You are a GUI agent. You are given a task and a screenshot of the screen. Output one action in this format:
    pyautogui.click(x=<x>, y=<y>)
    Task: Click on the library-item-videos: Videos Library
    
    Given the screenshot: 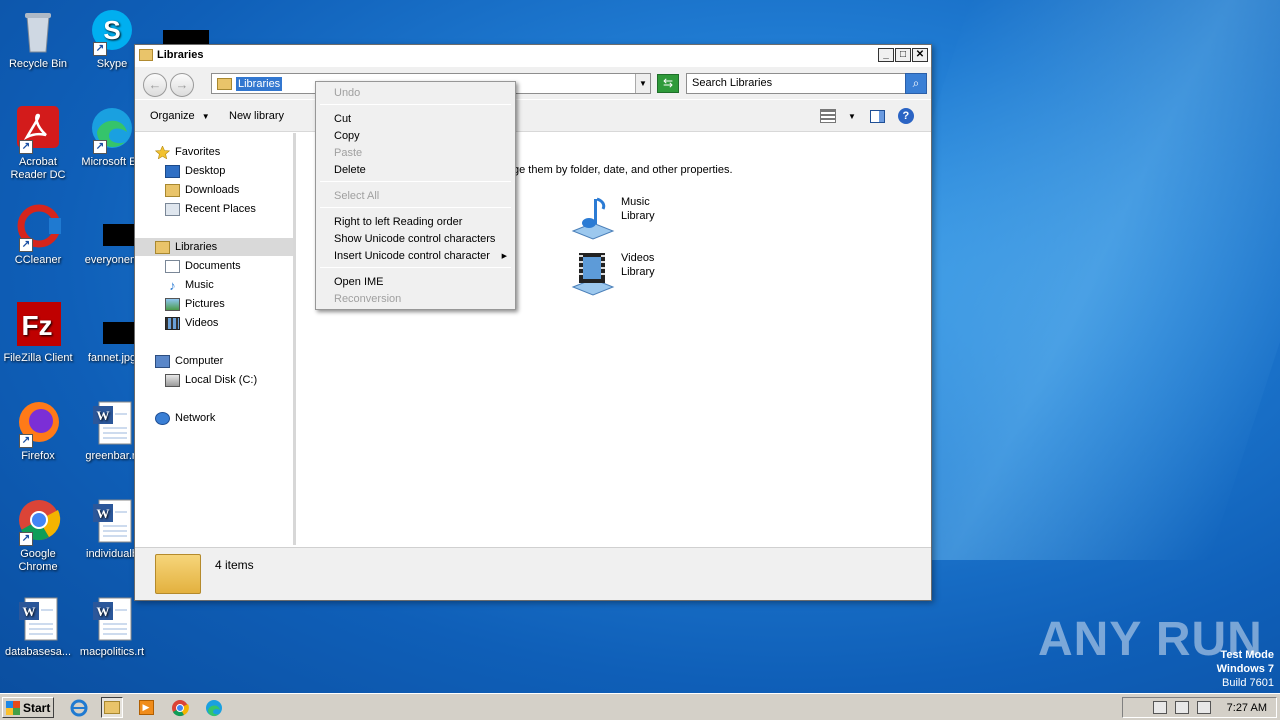 What is the action you would take?
    pyautogui.click(x=612, y=274)
    